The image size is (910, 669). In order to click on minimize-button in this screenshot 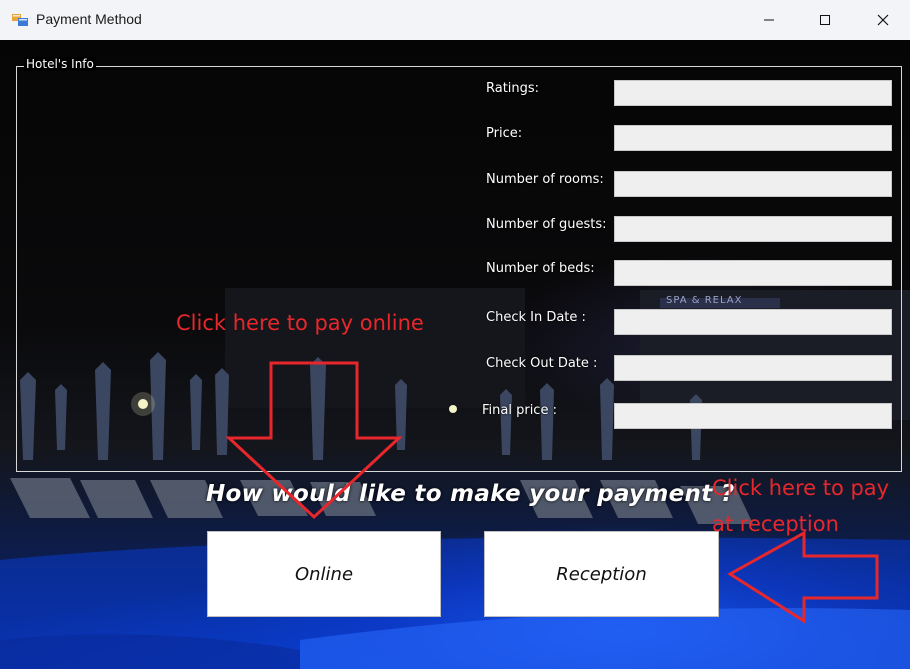, I will do `click(769, 20)`.